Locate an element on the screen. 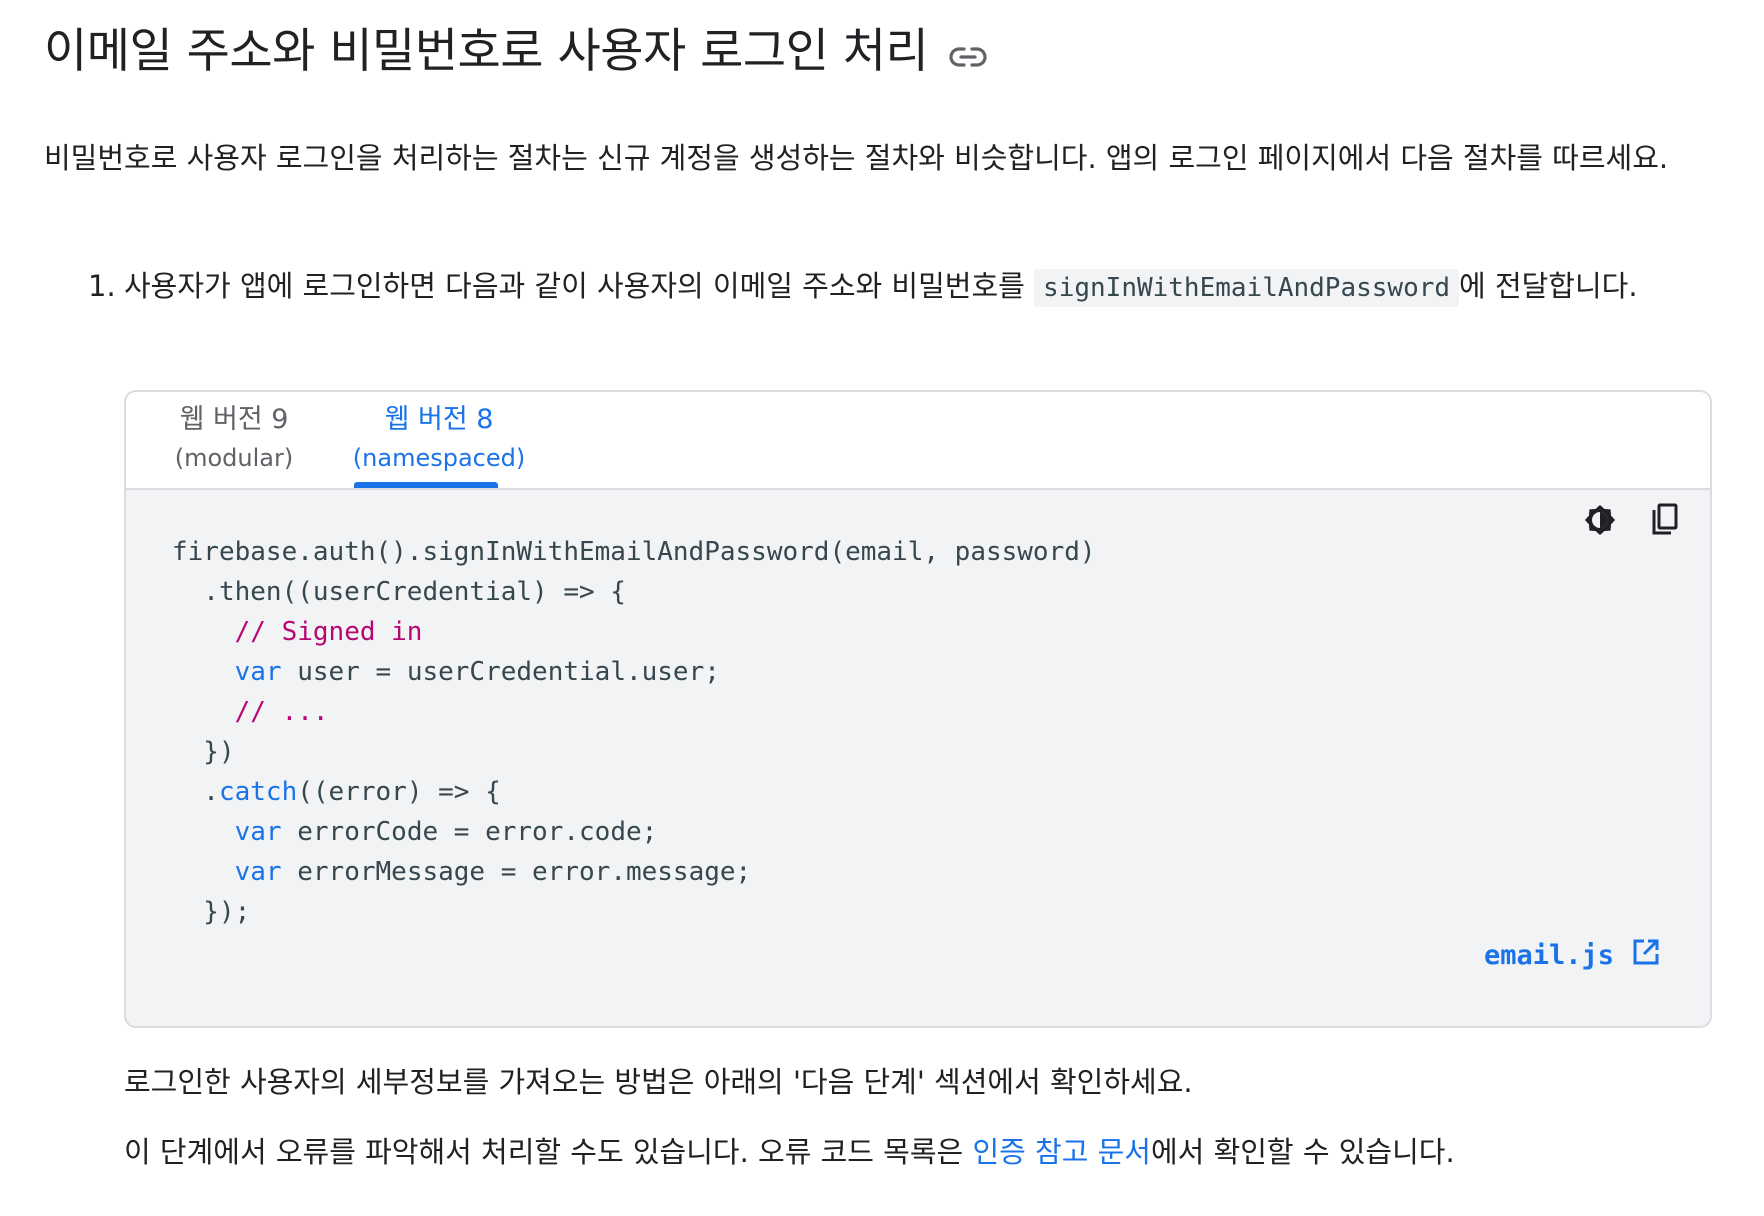 The image size is (1764, 1216). auth-reference-link: 인증 참고 문서 is located at coordinates (1061, 1152).